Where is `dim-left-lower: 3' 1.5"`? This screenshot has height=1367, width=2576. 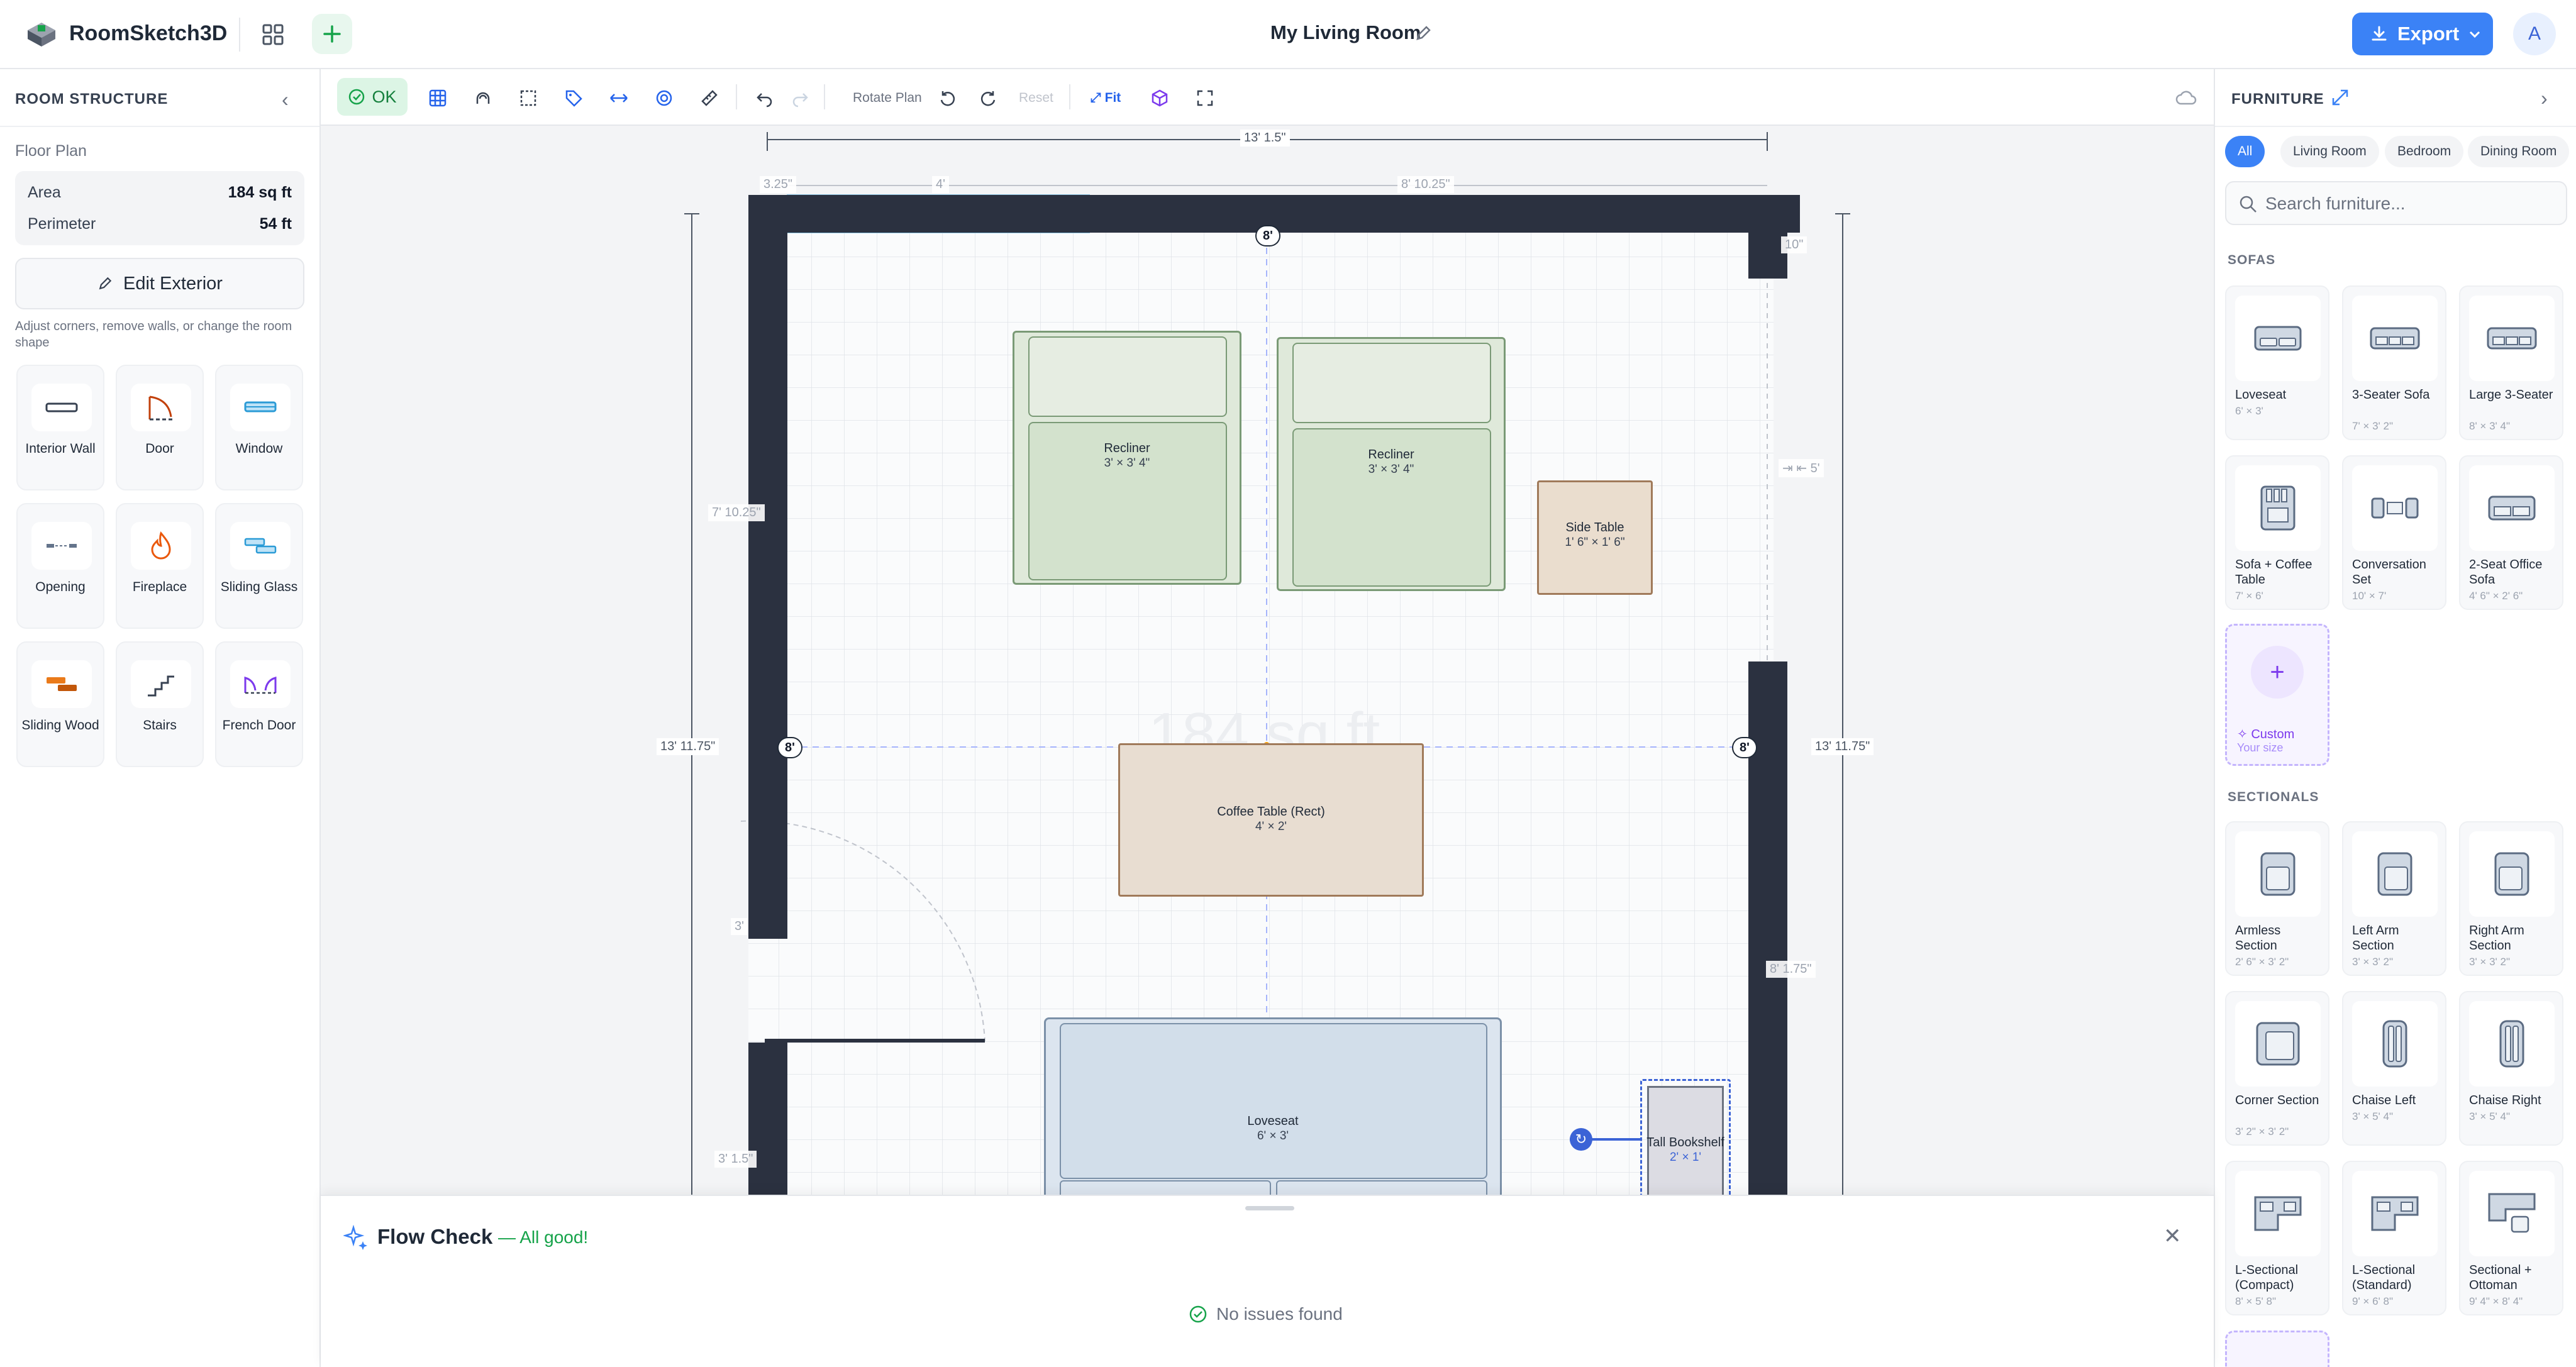 dim-left-lower: 3' 1.5" is located at coordinates (735, 1159).